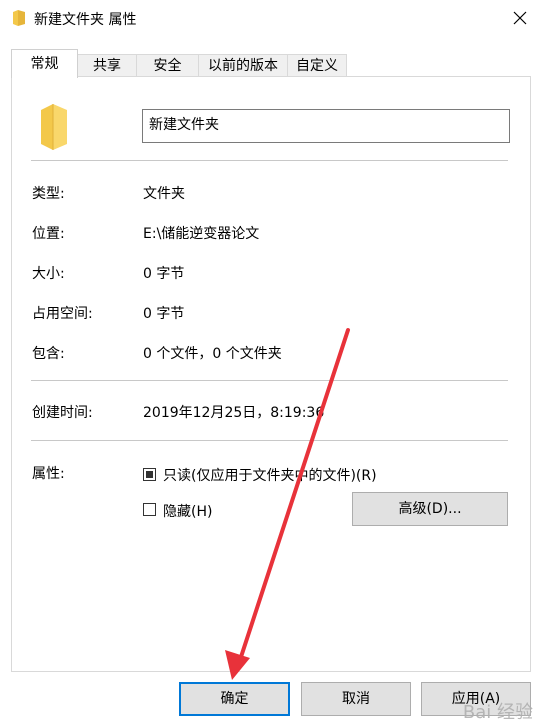  I want to click on type-value: 文件夹, so click(164, 194).